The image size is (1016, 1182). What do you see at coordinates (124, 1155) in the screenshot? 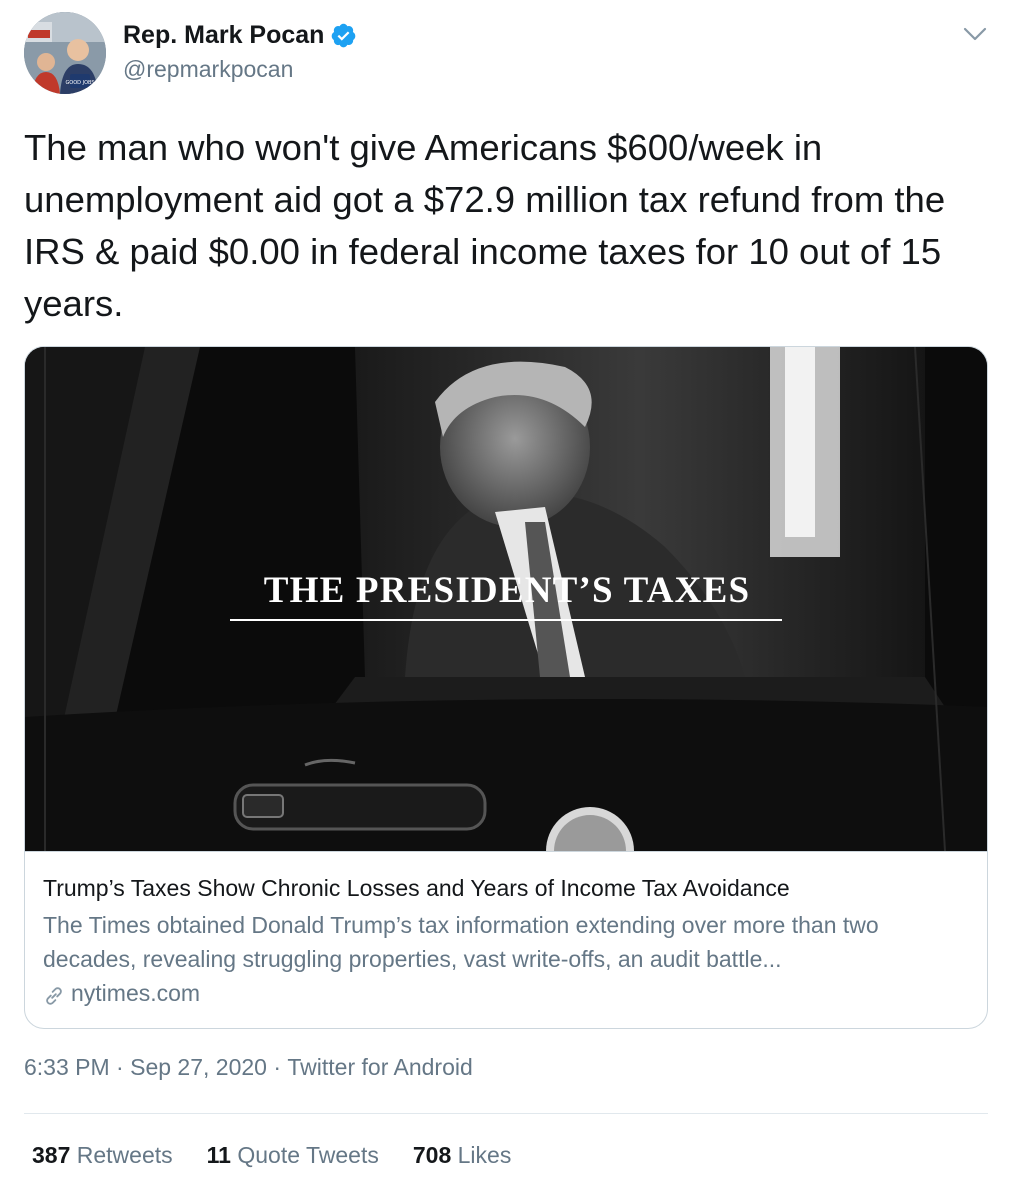
I see `retweets-label: Retweets` at bounding box center [124, 1155].